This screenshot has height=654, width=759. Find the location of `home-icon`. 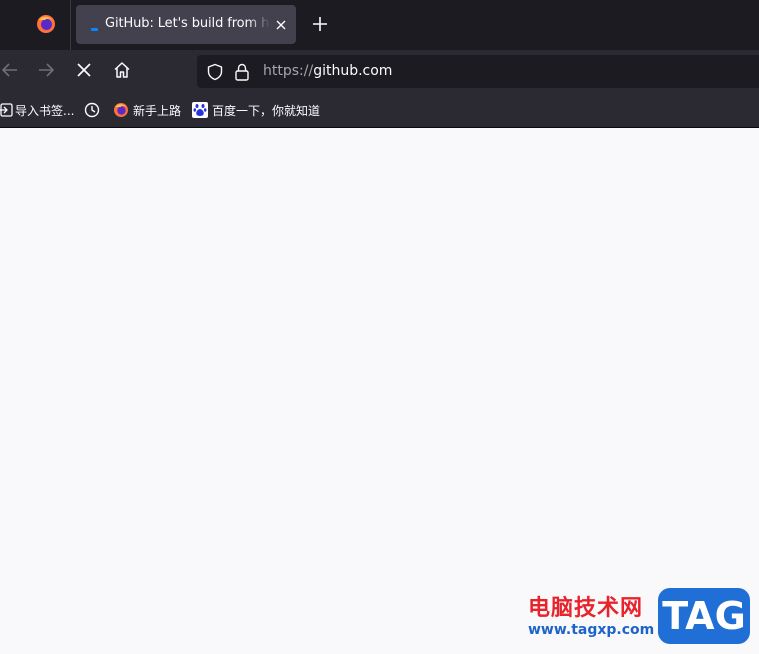

home-icon is located at coordinates (122, 70).